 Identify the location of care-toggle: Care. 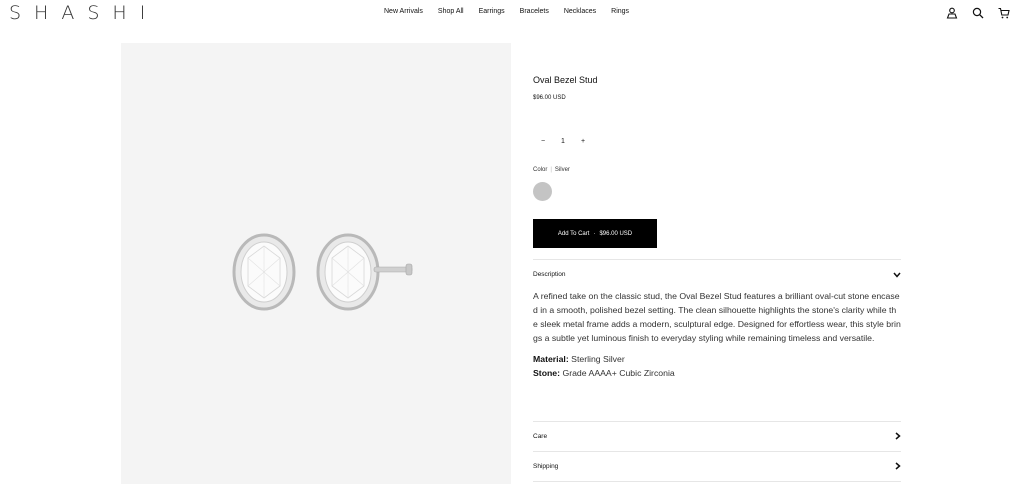
(717, 436).